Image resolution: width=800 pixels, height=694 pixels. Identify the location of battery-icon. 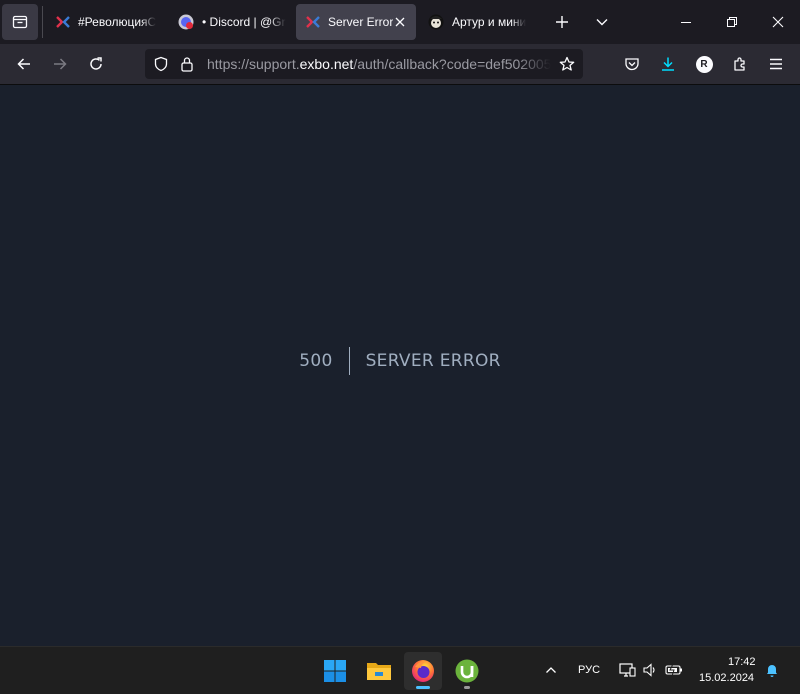
(673, 670).